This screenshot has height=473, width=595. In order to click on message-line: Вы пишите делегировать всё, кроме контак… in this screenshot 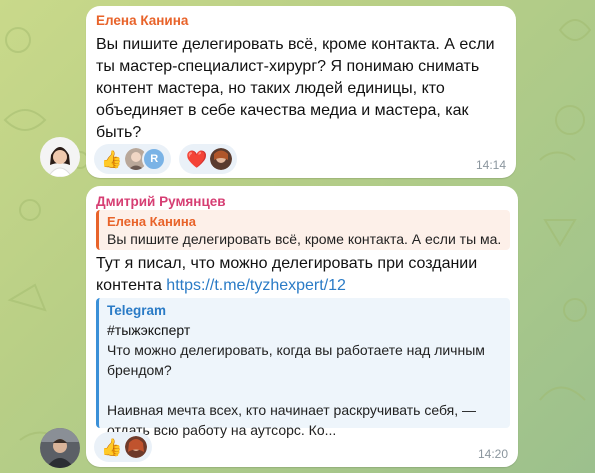, I will do `click(295, 44)`.